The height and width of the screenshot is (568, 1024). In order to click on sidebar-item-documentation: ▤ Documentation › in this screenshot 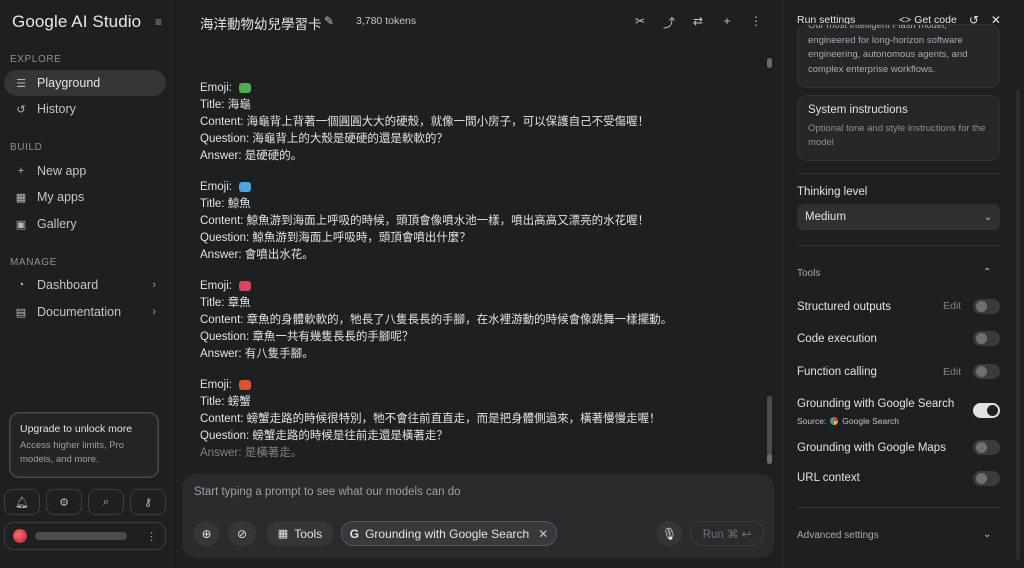, I will do `click(85, 312)`.